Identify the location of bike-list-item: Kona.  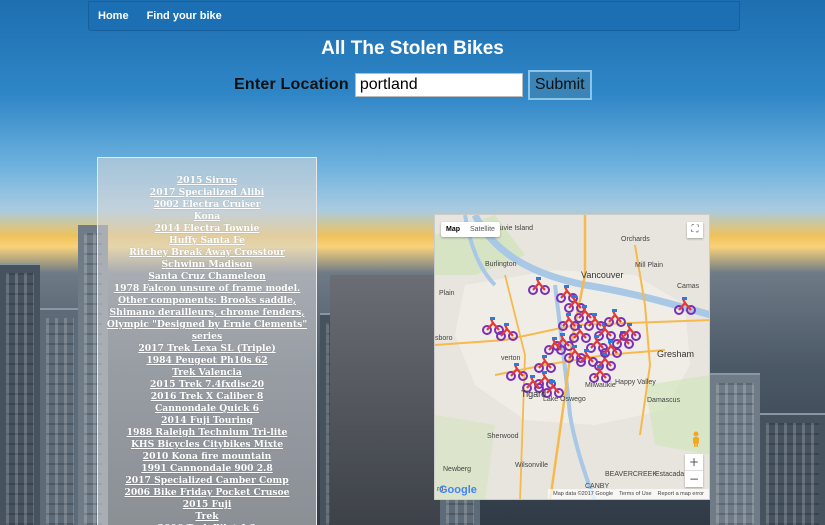
(207, 217).